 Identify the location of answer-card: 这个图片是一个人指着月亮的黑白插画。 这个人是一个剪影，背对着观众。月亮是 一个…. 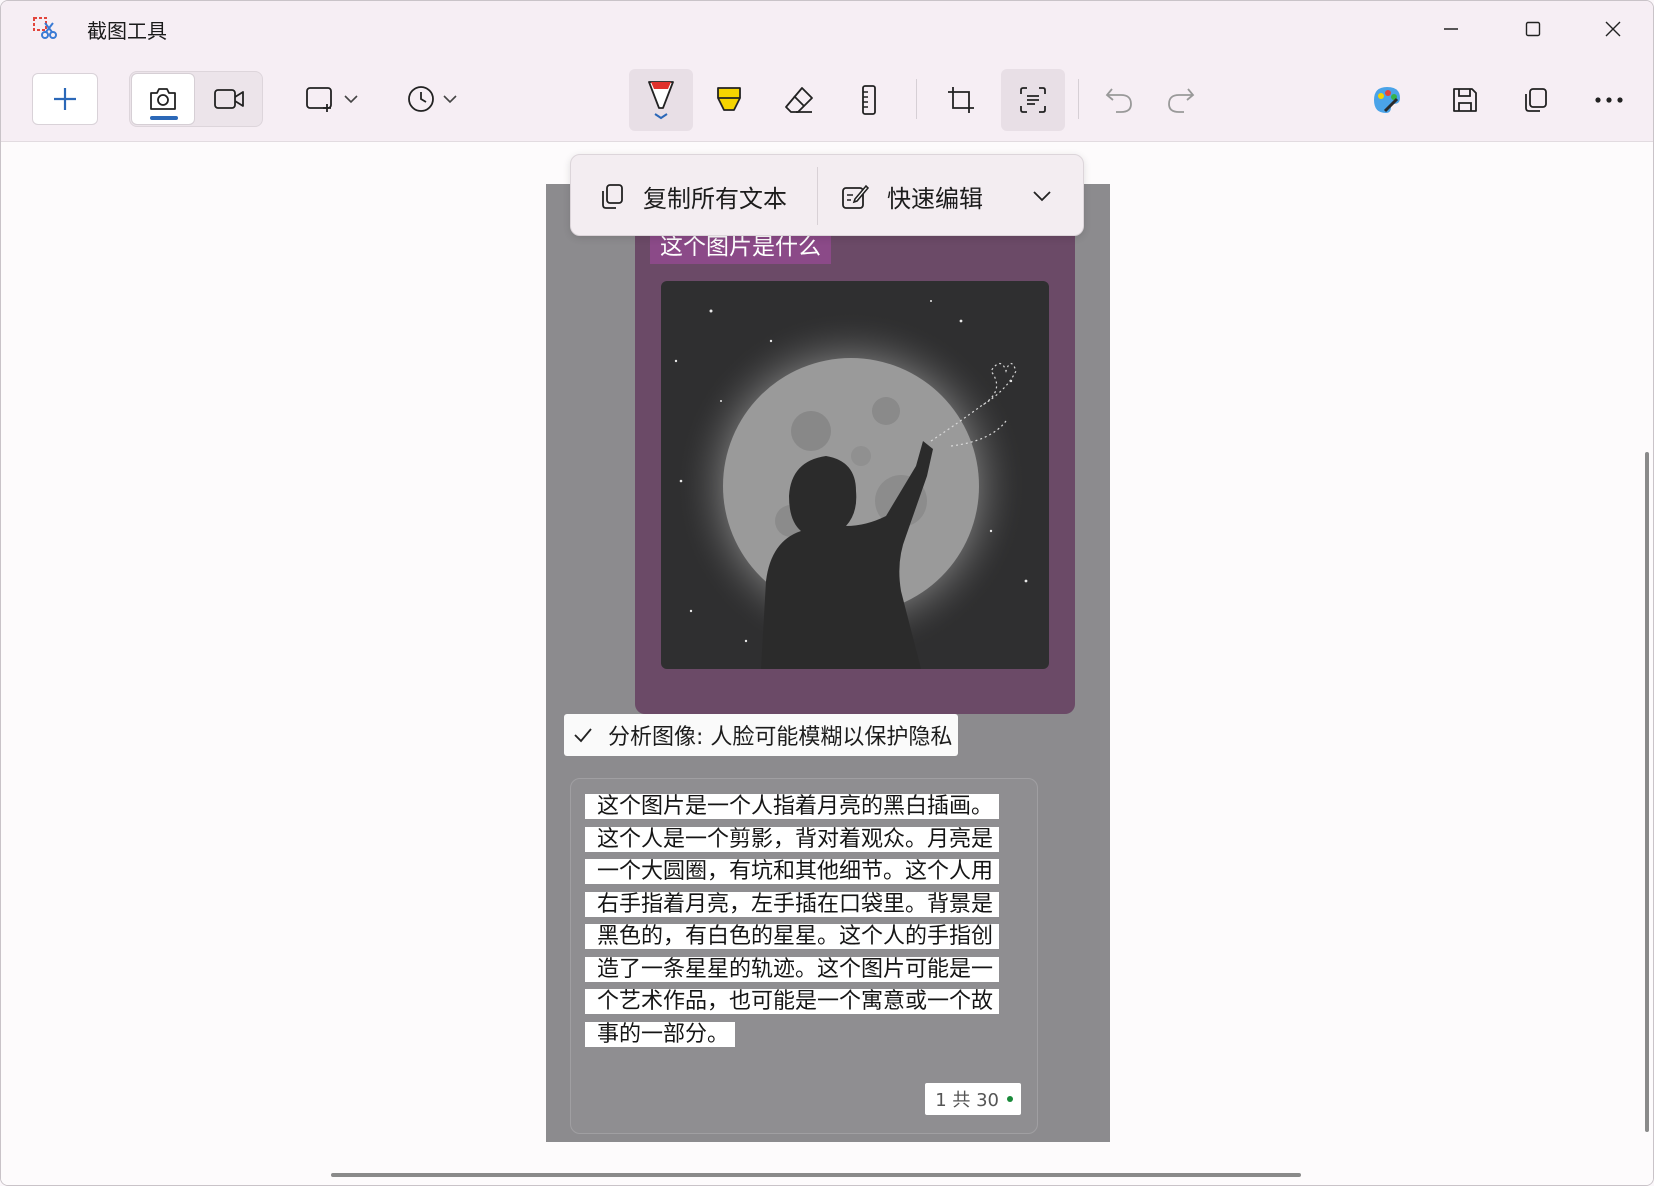
(804, 956).